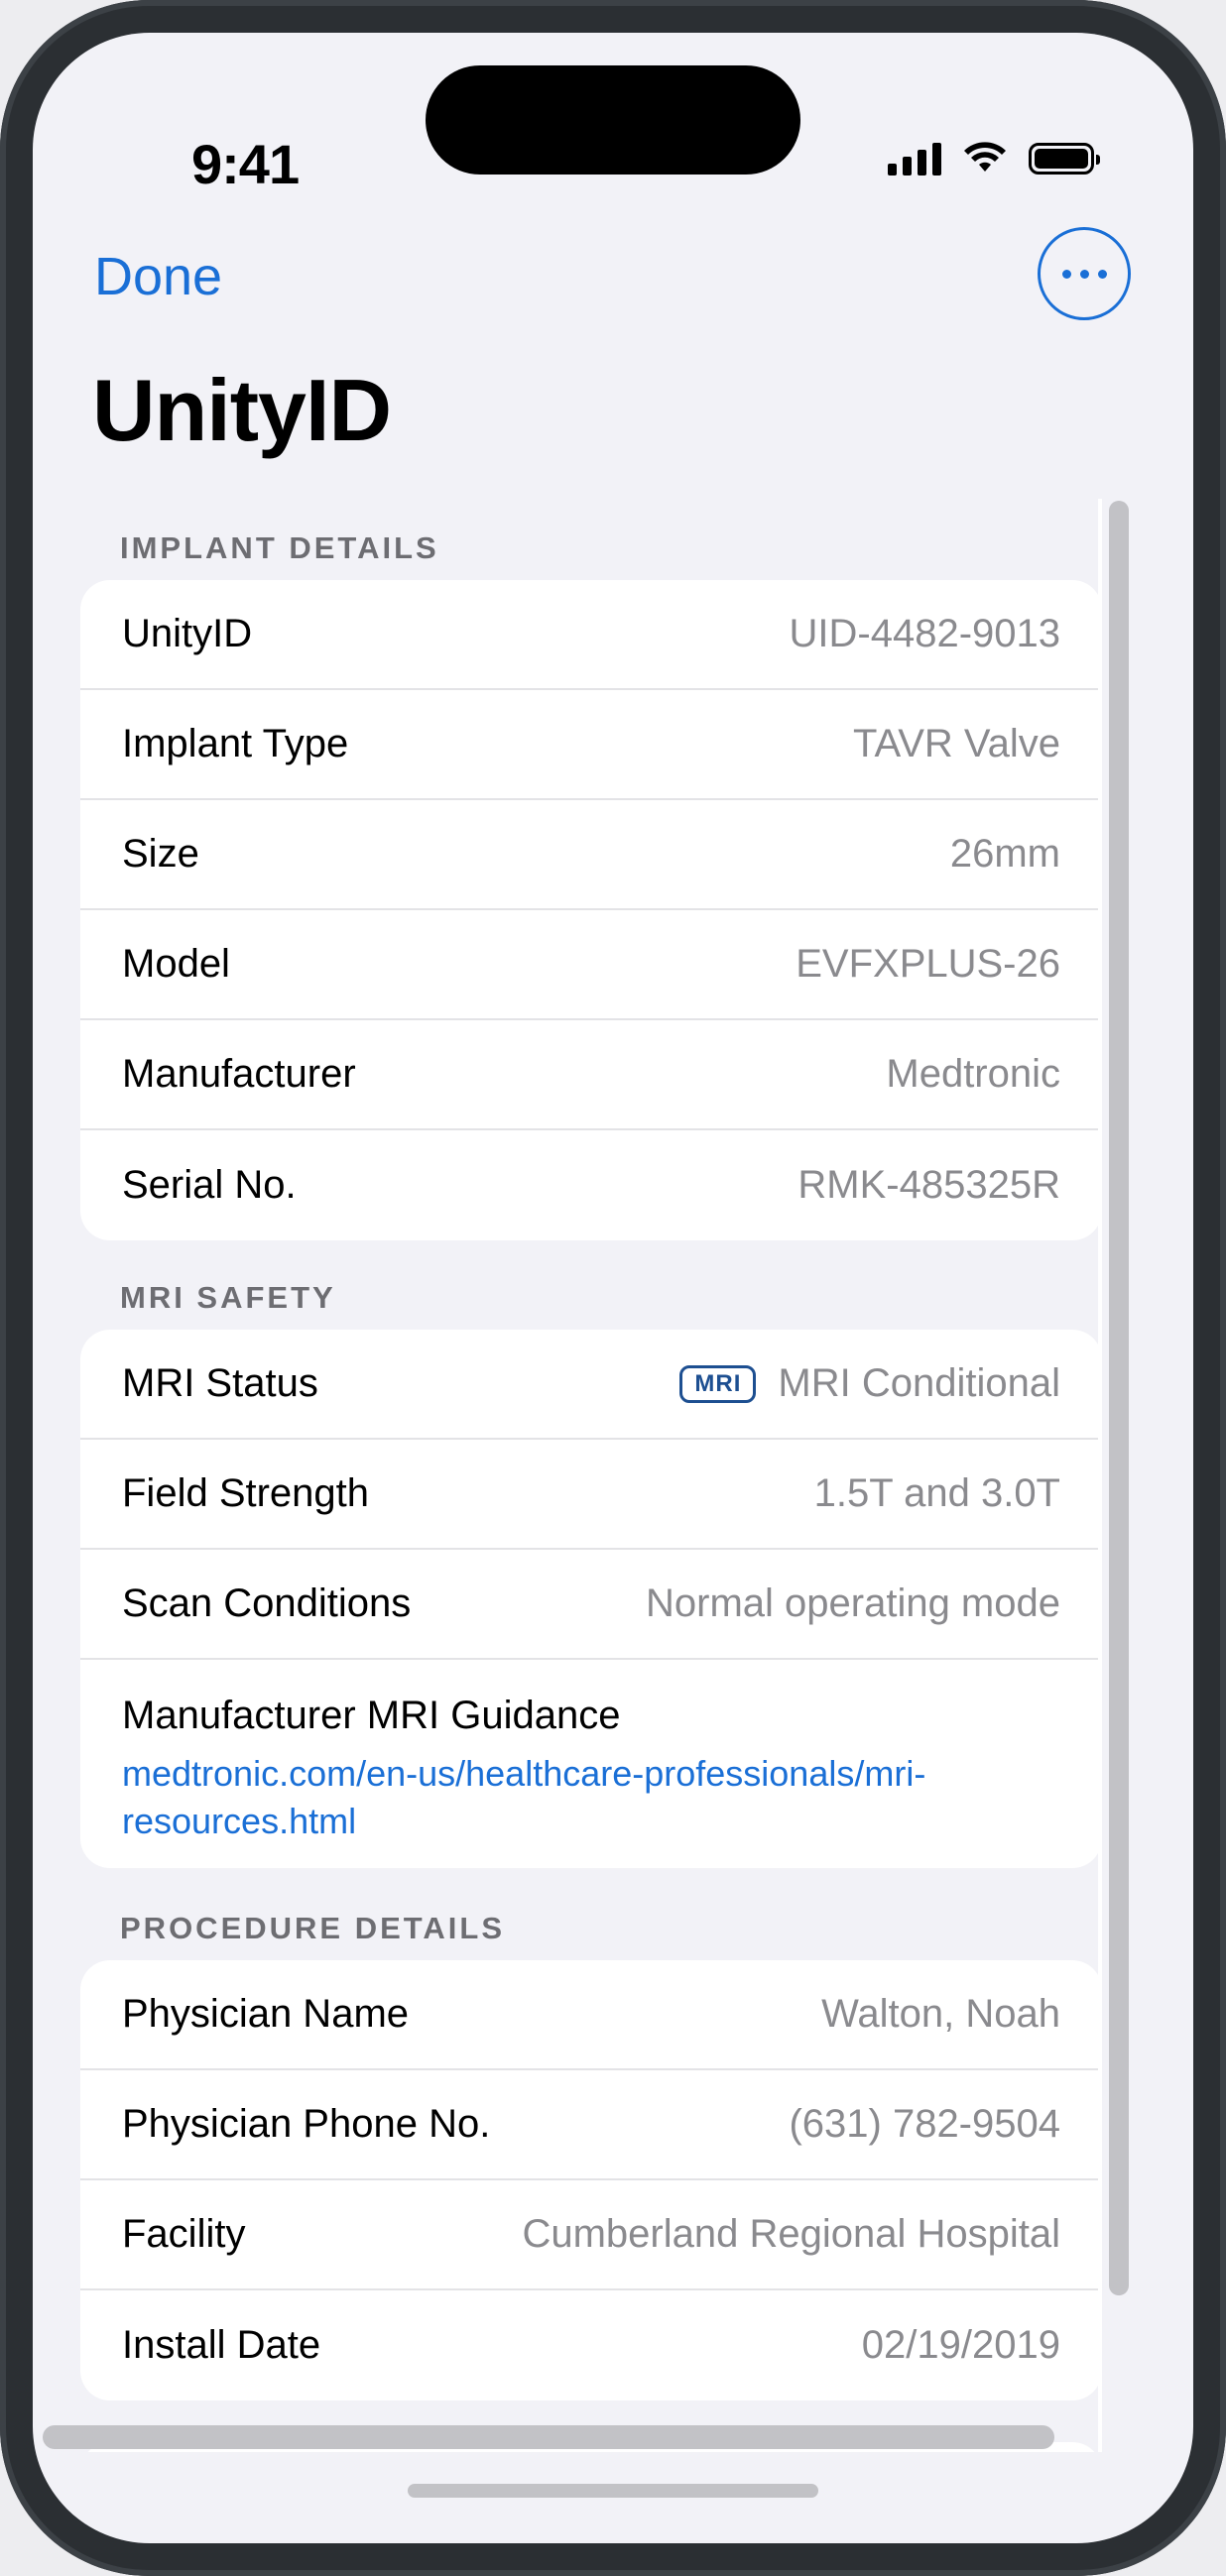 Image resolution: width=1226 pixels, height=2576 pixels. I want to click on row-label: Scan Conditions, so click(267, 1603).